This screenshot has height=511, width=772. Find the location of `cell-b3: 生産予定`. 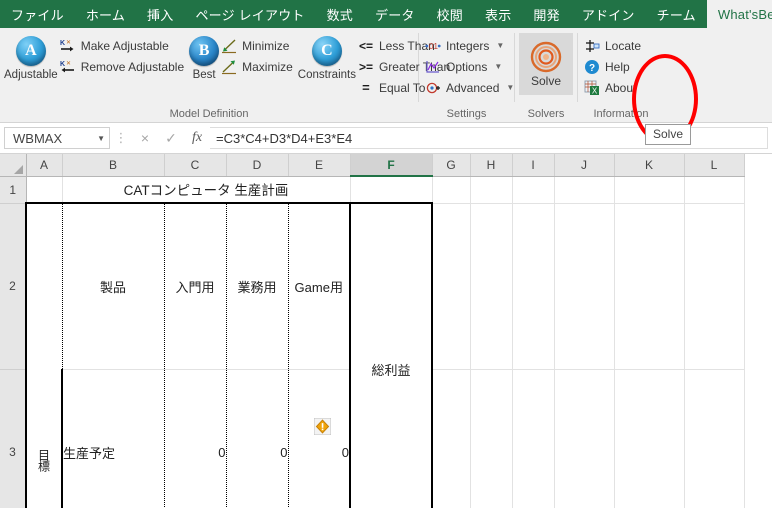

cell-b3: 生産予定 is located at coordinates (113, 438).